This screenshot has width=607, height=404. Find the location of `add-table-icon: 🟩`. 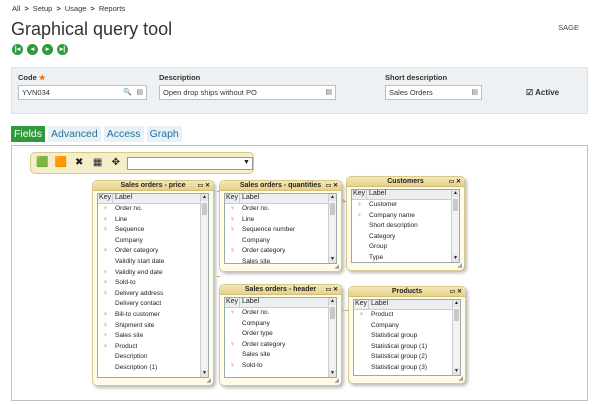

add-table-icon: 🟩 is located at coordinates (42, 163).